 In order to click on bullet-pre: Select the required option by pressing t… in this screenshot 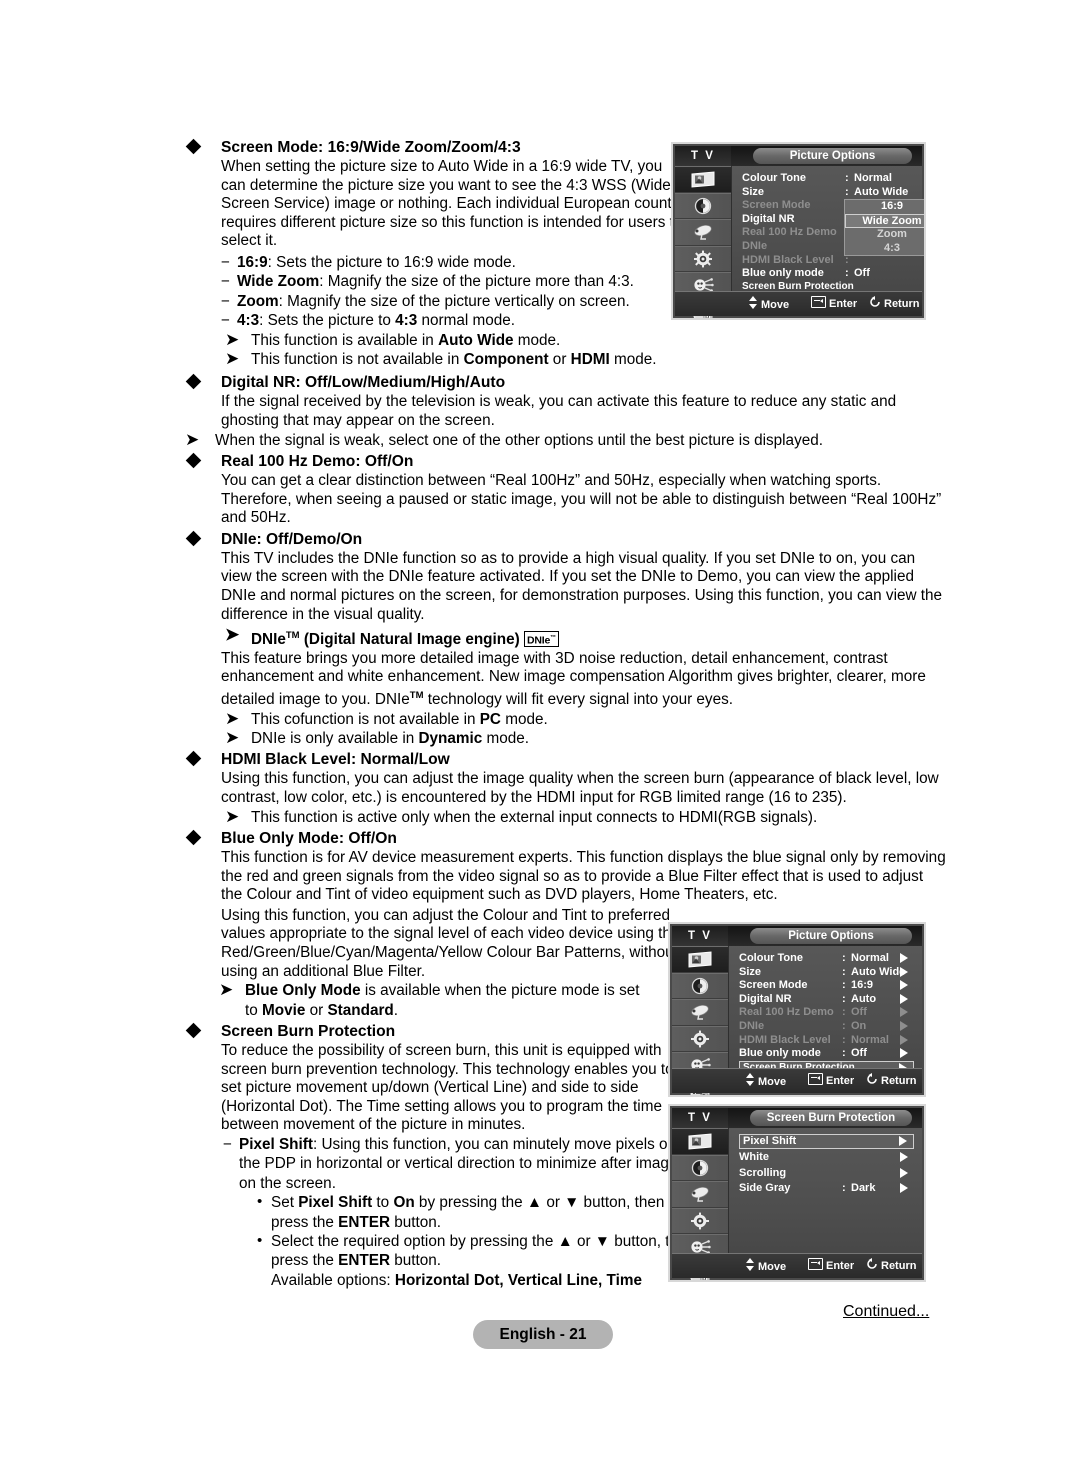, I will do `click(483, 1251)`.